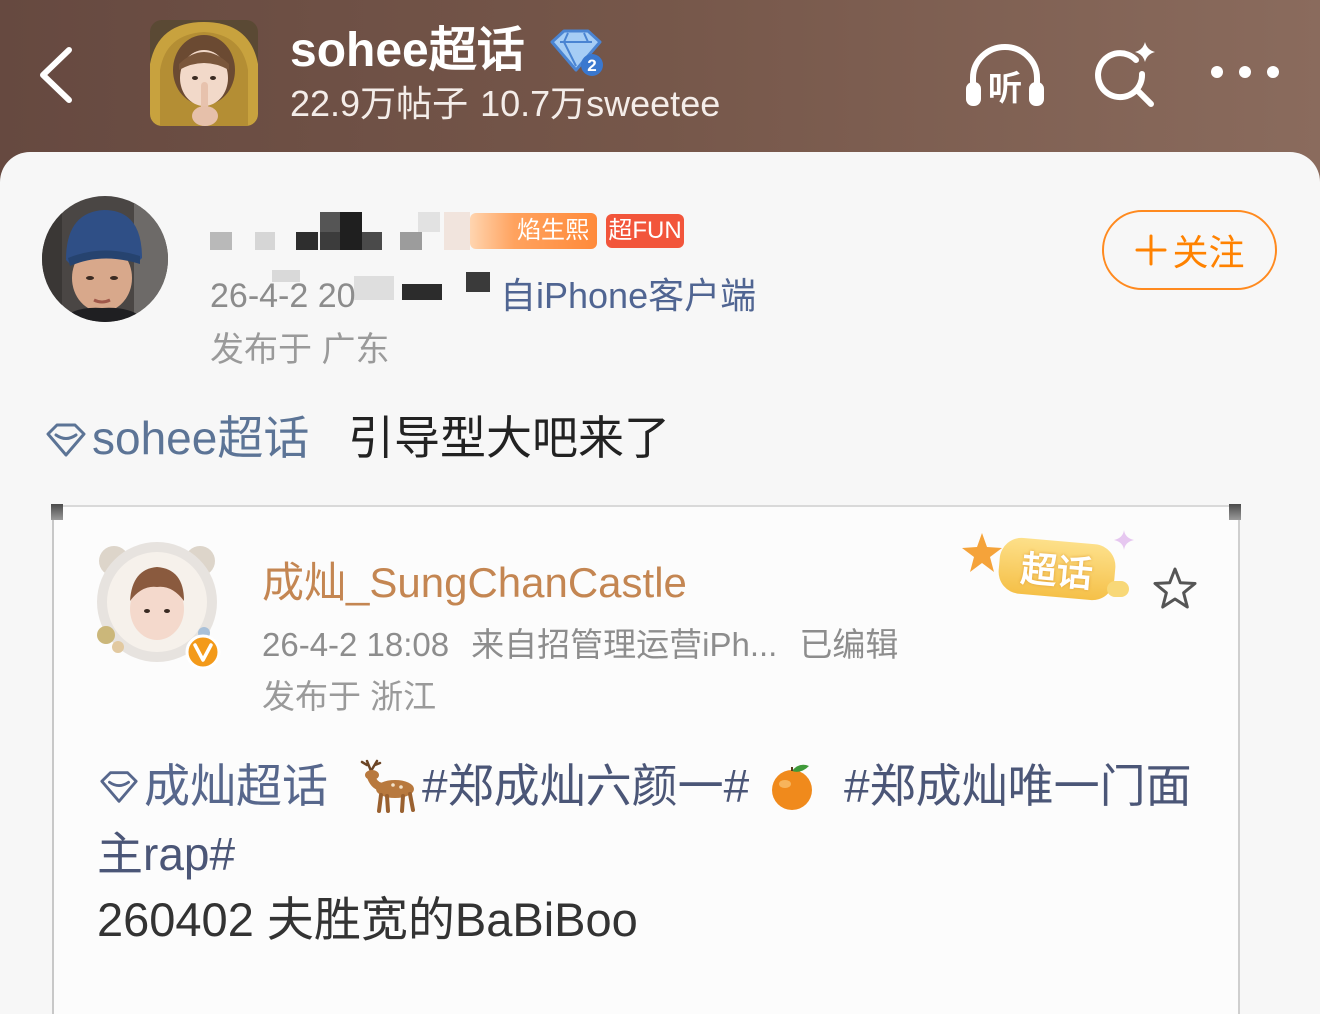 This screenshot has height=1014, width=1320. I want to click on back-chevron-icon, so click(56, 75).